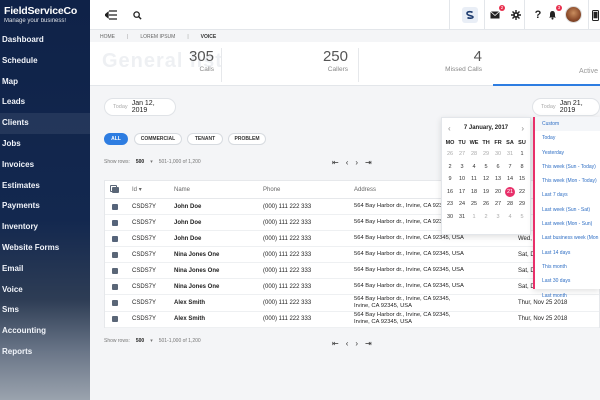 The width and height of the screenshot is (600, 400). What do you see at coordinates (498, 179) in the screenshot?
I see `calendar-day: 13` at bounding box center [498, 179].